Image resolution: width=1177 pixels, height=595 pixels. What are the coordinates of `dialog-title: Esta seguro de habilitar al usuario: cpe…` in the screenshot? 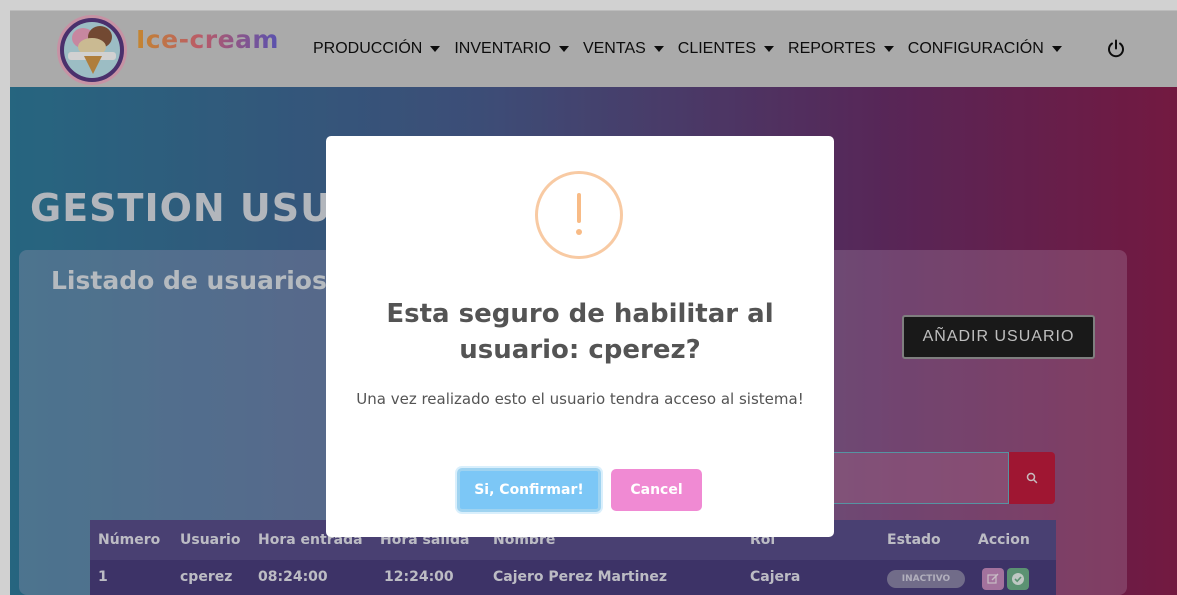 It's located at (580, 332).